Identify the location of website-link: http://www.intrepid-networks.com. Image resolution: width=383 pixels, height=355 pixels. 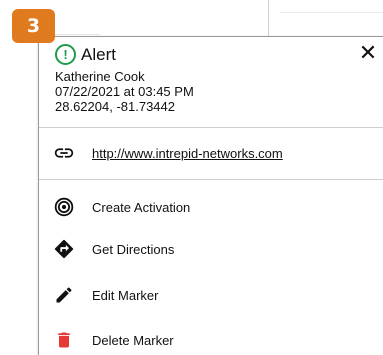
(187, 153).